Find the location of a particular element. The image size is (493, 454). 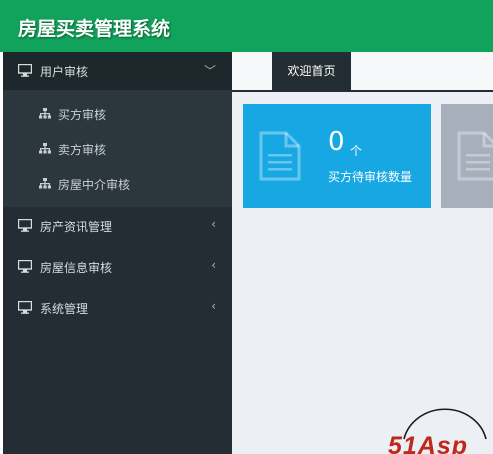

user-audit-submenu: 买方审核 卖方审核 房屋中介审核 is located at coordinates (117, 148).